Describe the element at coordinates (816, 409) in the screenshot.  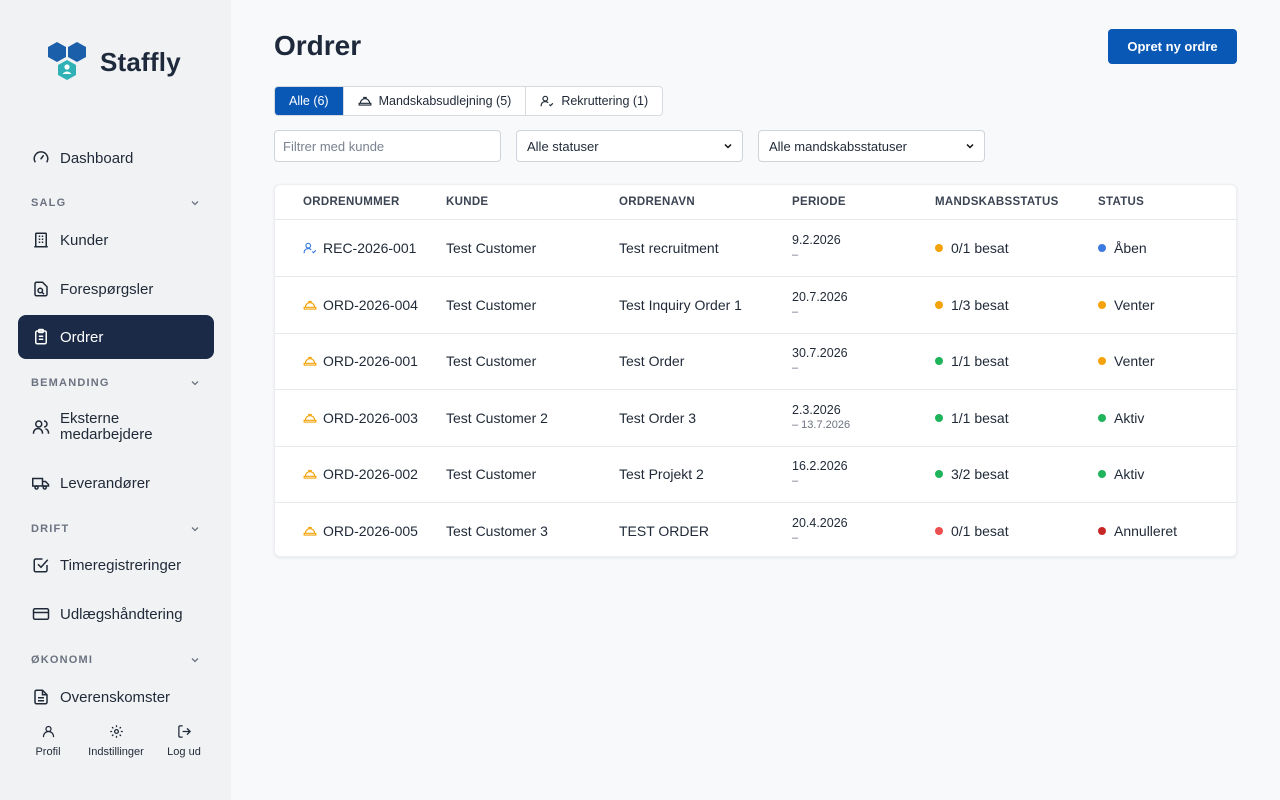
I see `period-start: 2.3.2026` at that location.